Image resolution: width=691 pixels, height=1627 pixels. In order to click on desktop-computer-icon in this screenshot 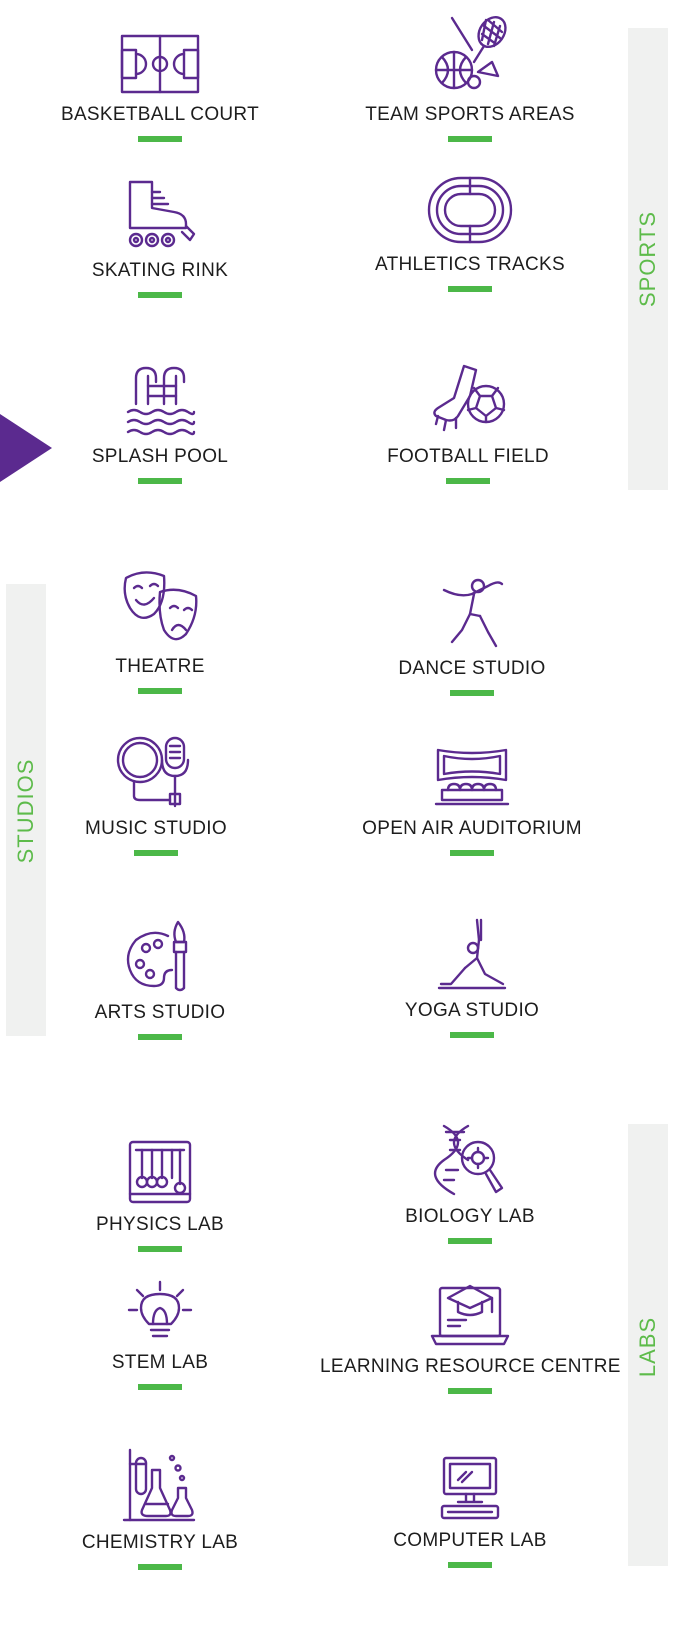, I will do `click(470, 1488)`.